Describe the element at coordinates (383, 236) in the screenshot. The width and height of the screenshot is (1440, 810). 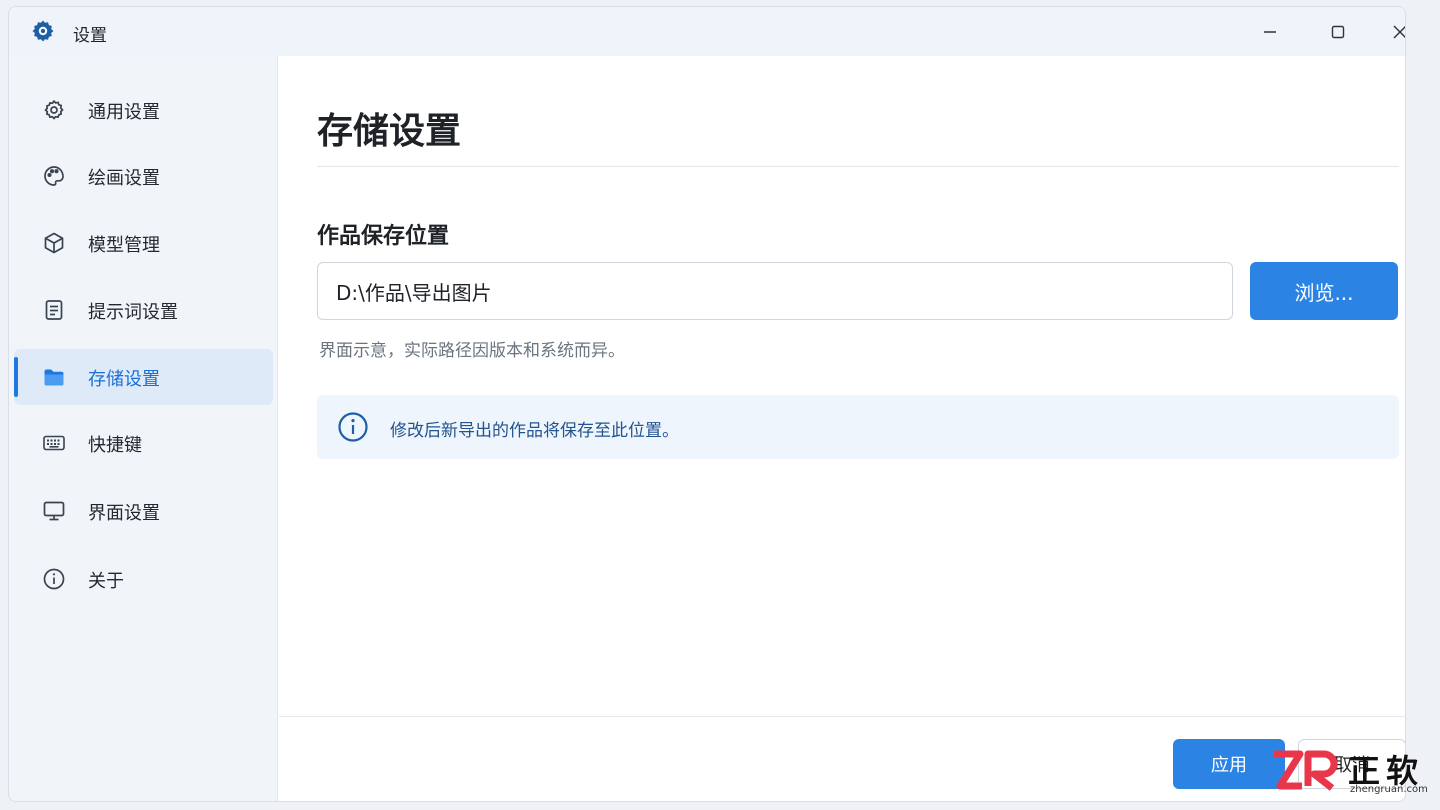
I see `save-location-label: 作品保存位置` at that location.